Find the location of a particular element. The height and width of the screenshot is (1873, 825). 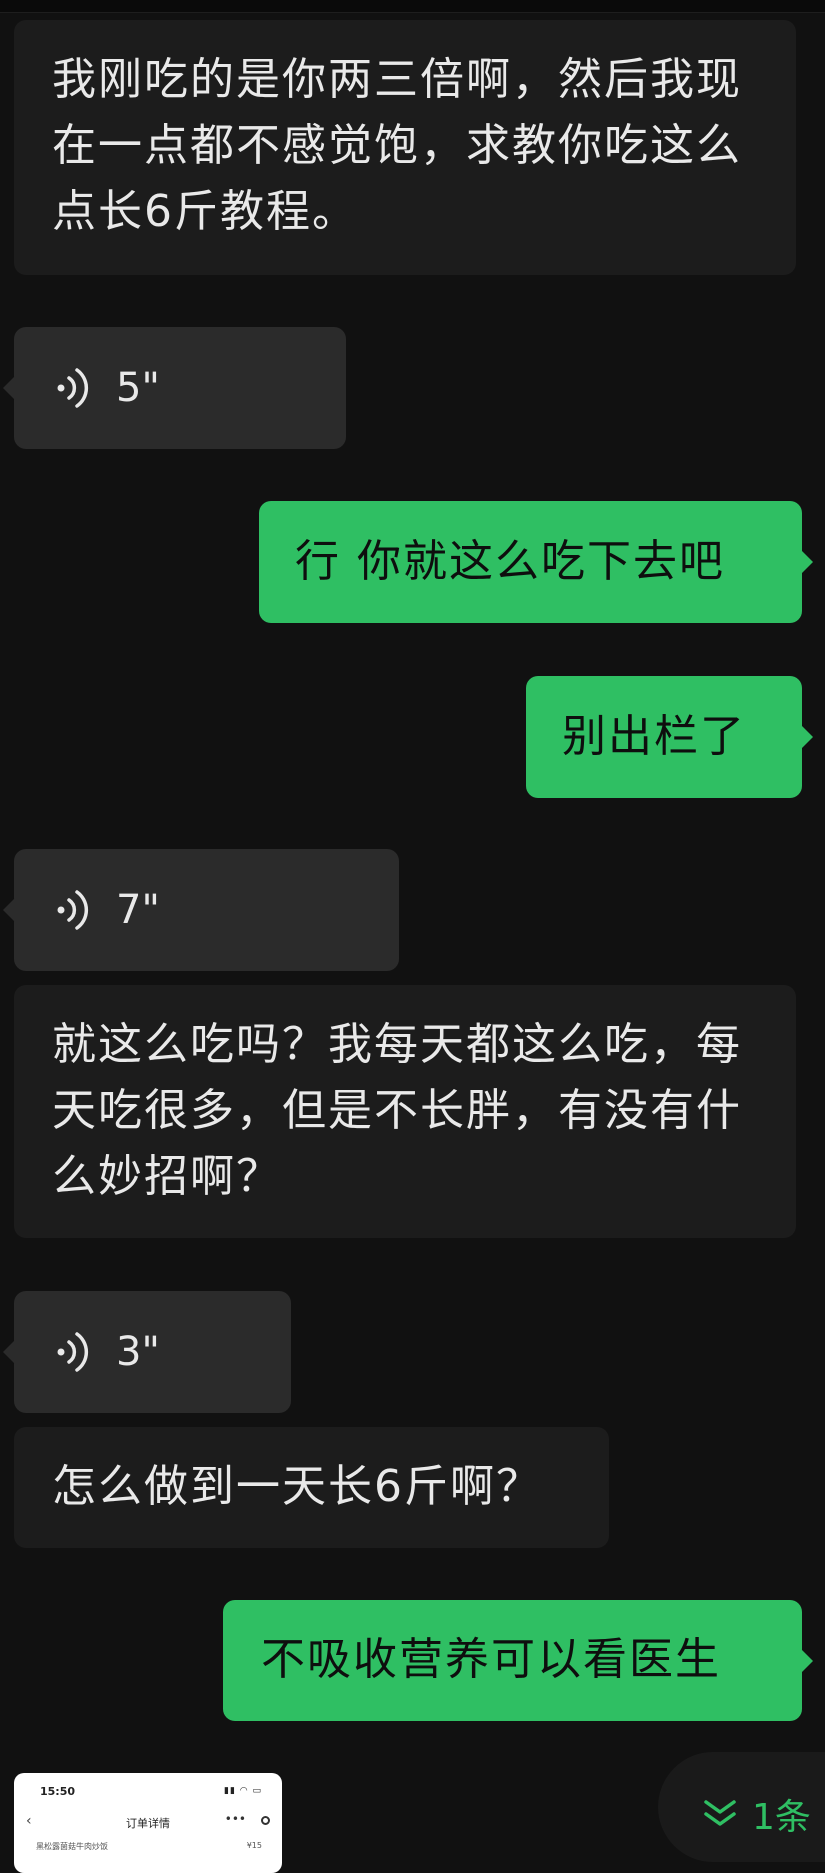

voice-message: 5" is located at coordinates (174, 388).